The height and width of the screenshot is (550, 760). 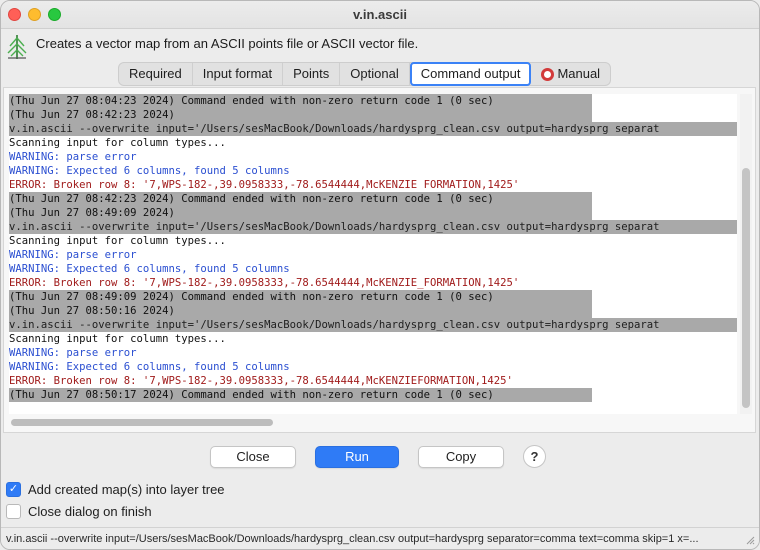 I want to click on add-to-layer-tree-option: ✓ Add created map(s) into layer tree, so click(x=115, y=489).